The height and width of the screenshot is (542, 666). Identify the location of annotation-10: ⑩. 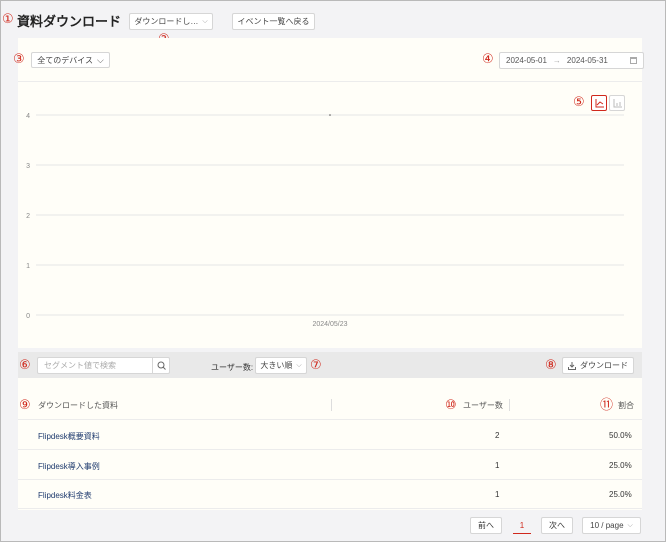
(451, 405).